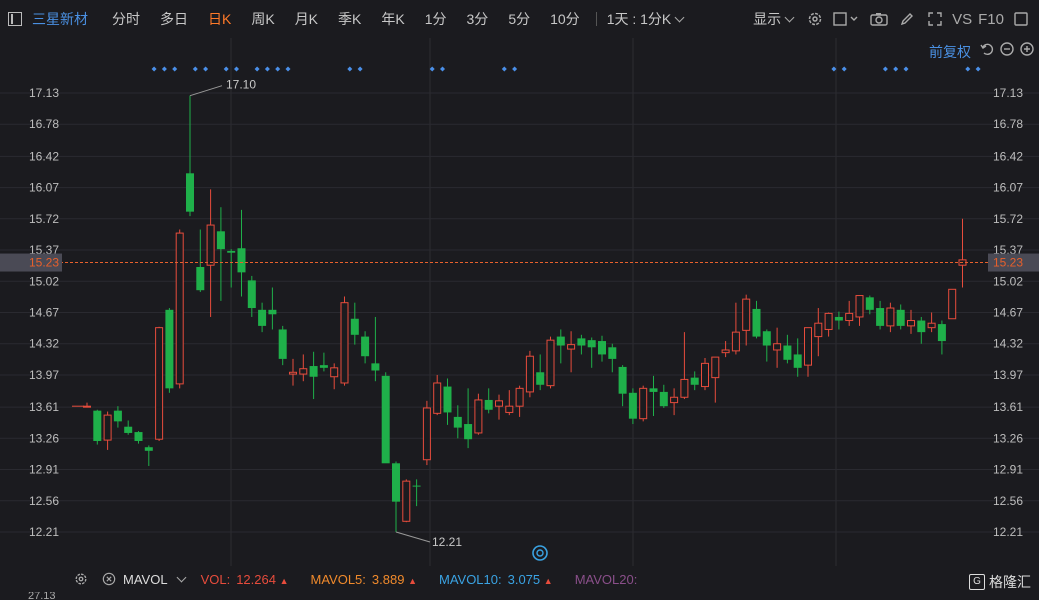  I want to click on camera-icon, so click(879, 19).